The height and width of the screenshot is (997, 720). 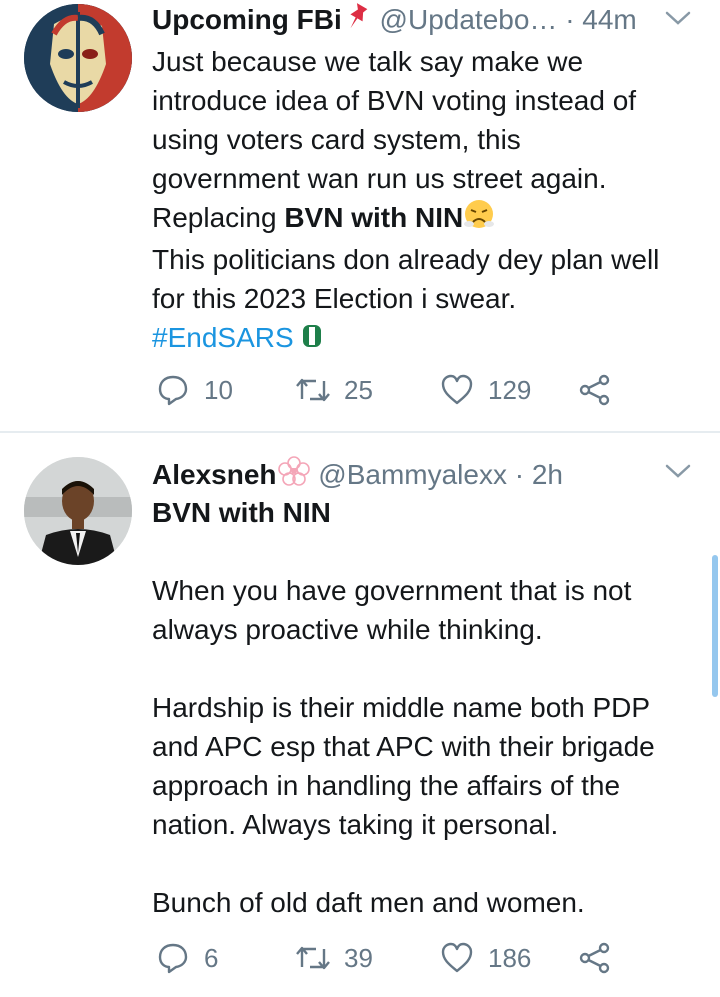 What do you see at coordinates (510, 389) in the screenshot?
I see `like-count: 129` at bounding box center [510, 389].